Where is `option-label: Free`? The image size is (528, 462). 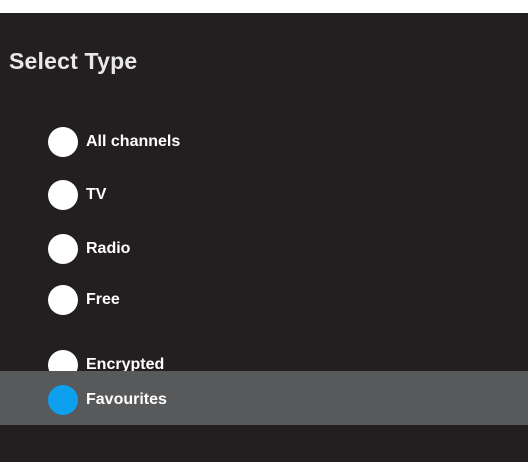 option-label: Free is located at coordinates (103, 299).